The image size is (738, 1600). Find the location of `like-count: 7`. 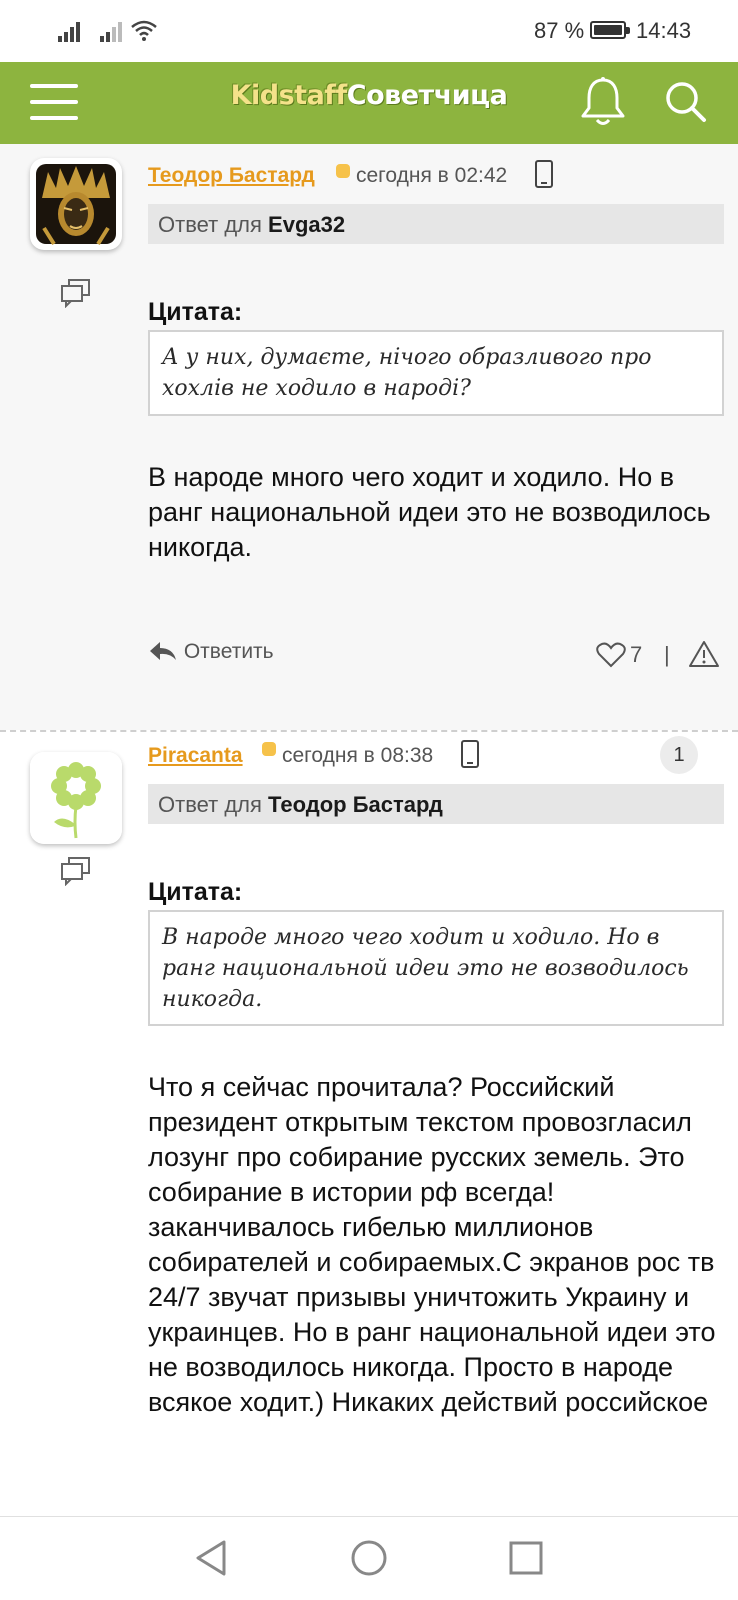

like-count: 7 is located at coordinates (636, 654).